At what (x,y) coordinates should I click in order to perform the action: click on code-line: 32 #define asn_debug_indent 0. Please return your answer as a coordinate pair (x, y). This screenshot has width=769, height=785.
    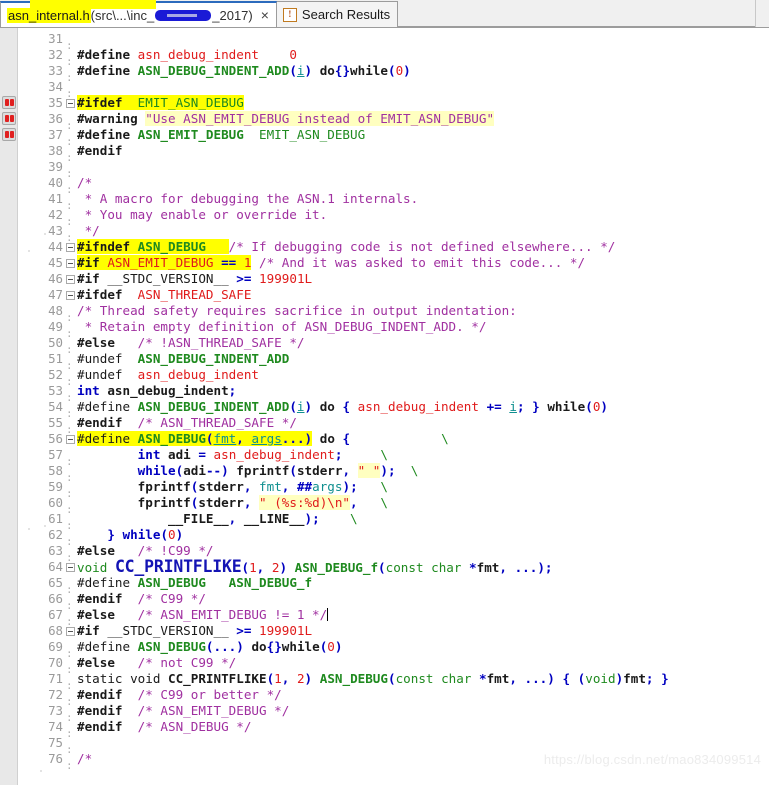
    Looking at the image, I should click on (393, 58).